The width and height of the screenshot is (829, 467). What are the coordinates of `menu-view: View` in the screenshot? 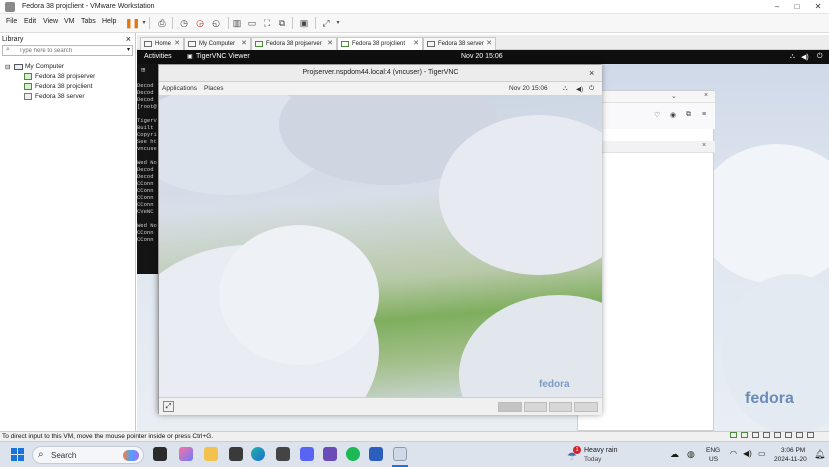 It's located at (50, 21).